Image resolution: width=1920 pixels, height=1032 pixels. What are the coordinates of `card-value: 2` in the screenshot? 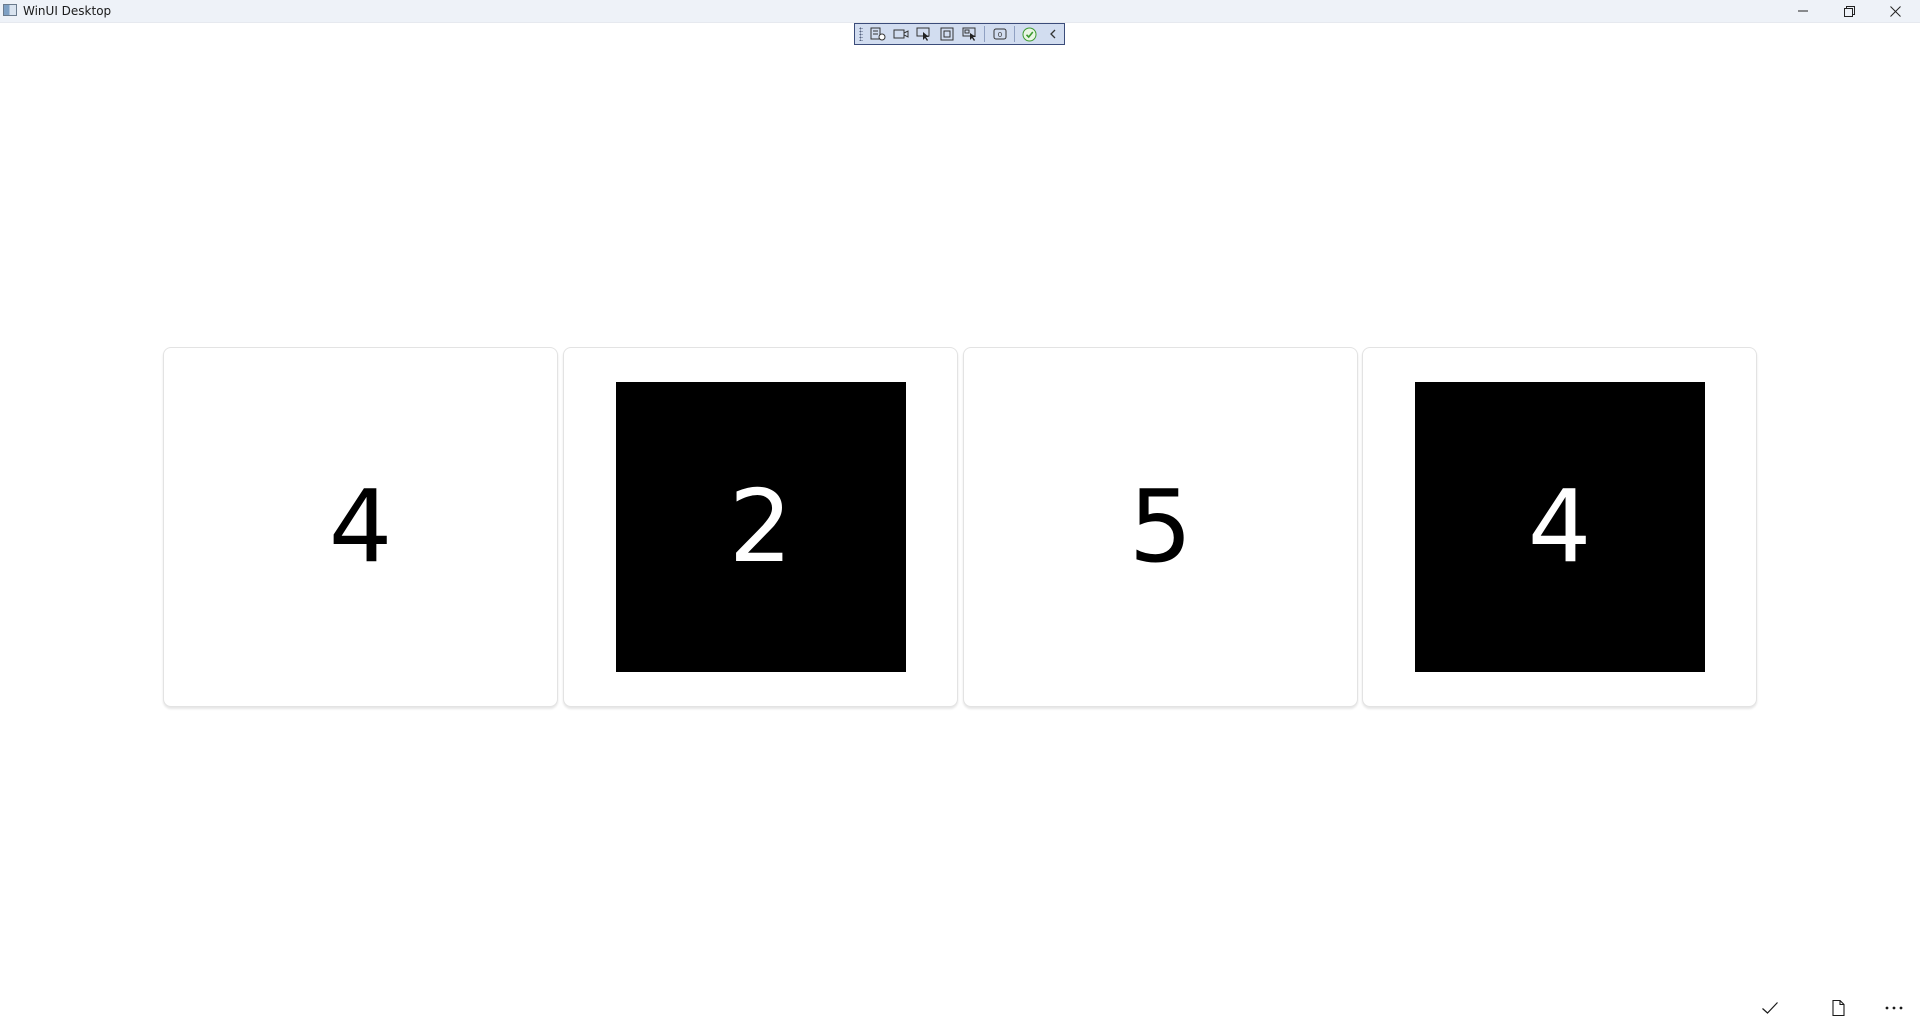 It's located at (760, 526).